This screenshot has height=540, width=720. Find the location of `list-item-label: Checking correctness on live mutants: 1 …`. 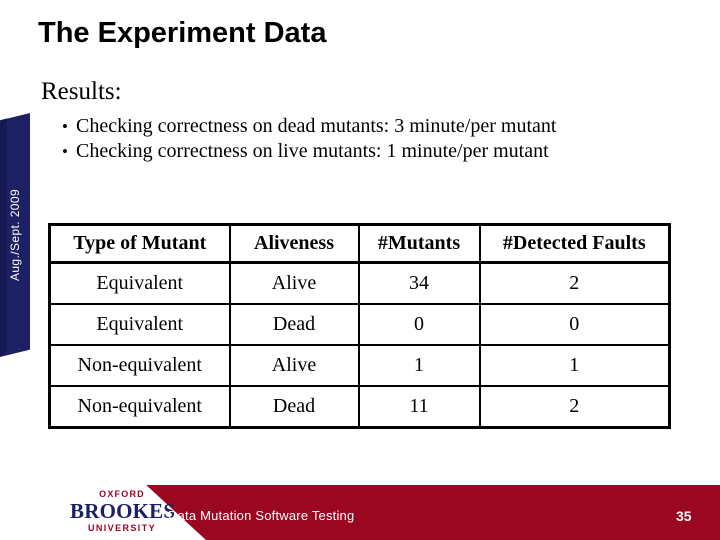

list-item-label: Checking correctness on live mutants: 1 … is located at coordinates (312, 151).